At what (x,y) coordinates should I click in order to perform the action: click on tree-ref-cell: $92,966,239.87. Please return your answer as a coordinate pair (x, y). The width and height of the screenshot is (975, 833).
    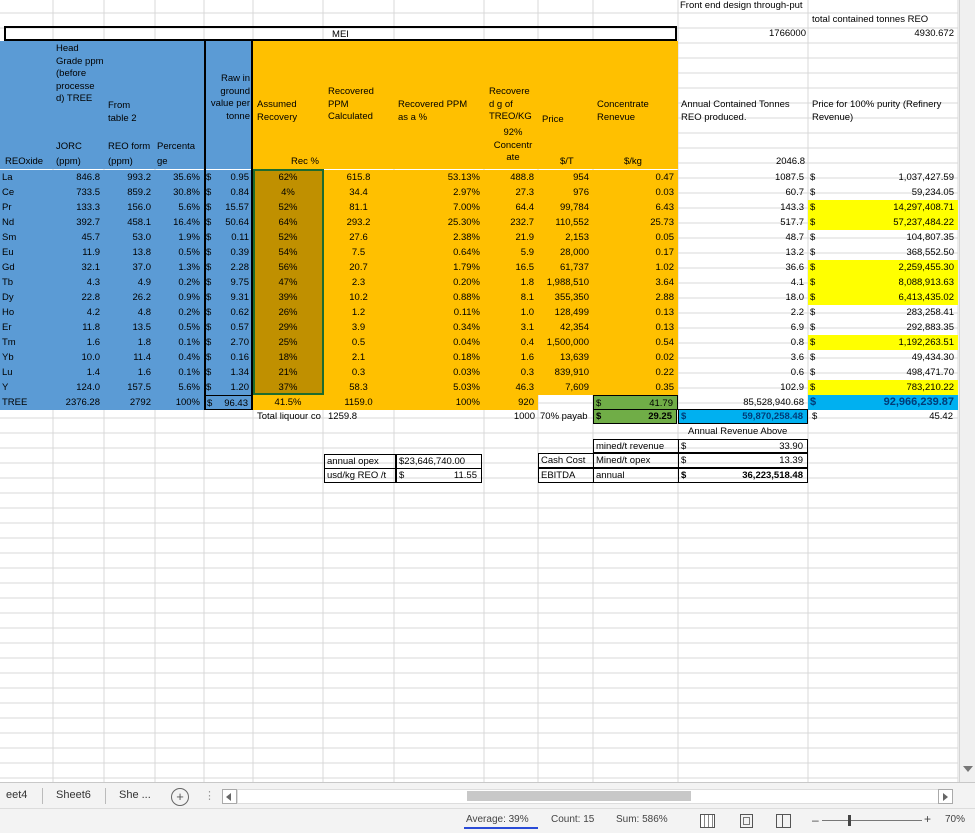
    Looking at the image, I should click on (883, 402).